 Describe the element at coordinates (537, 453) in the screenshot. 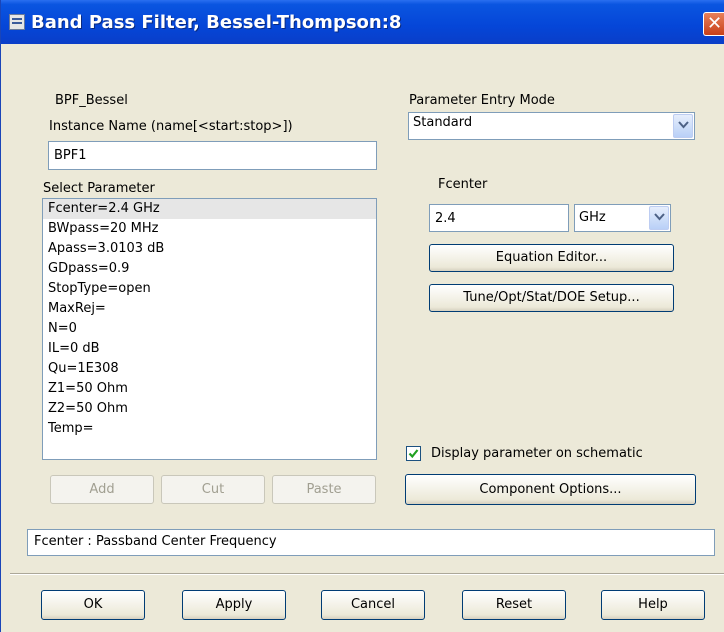

I see `display-parameter-label: Display parameter on schematic` at that location.